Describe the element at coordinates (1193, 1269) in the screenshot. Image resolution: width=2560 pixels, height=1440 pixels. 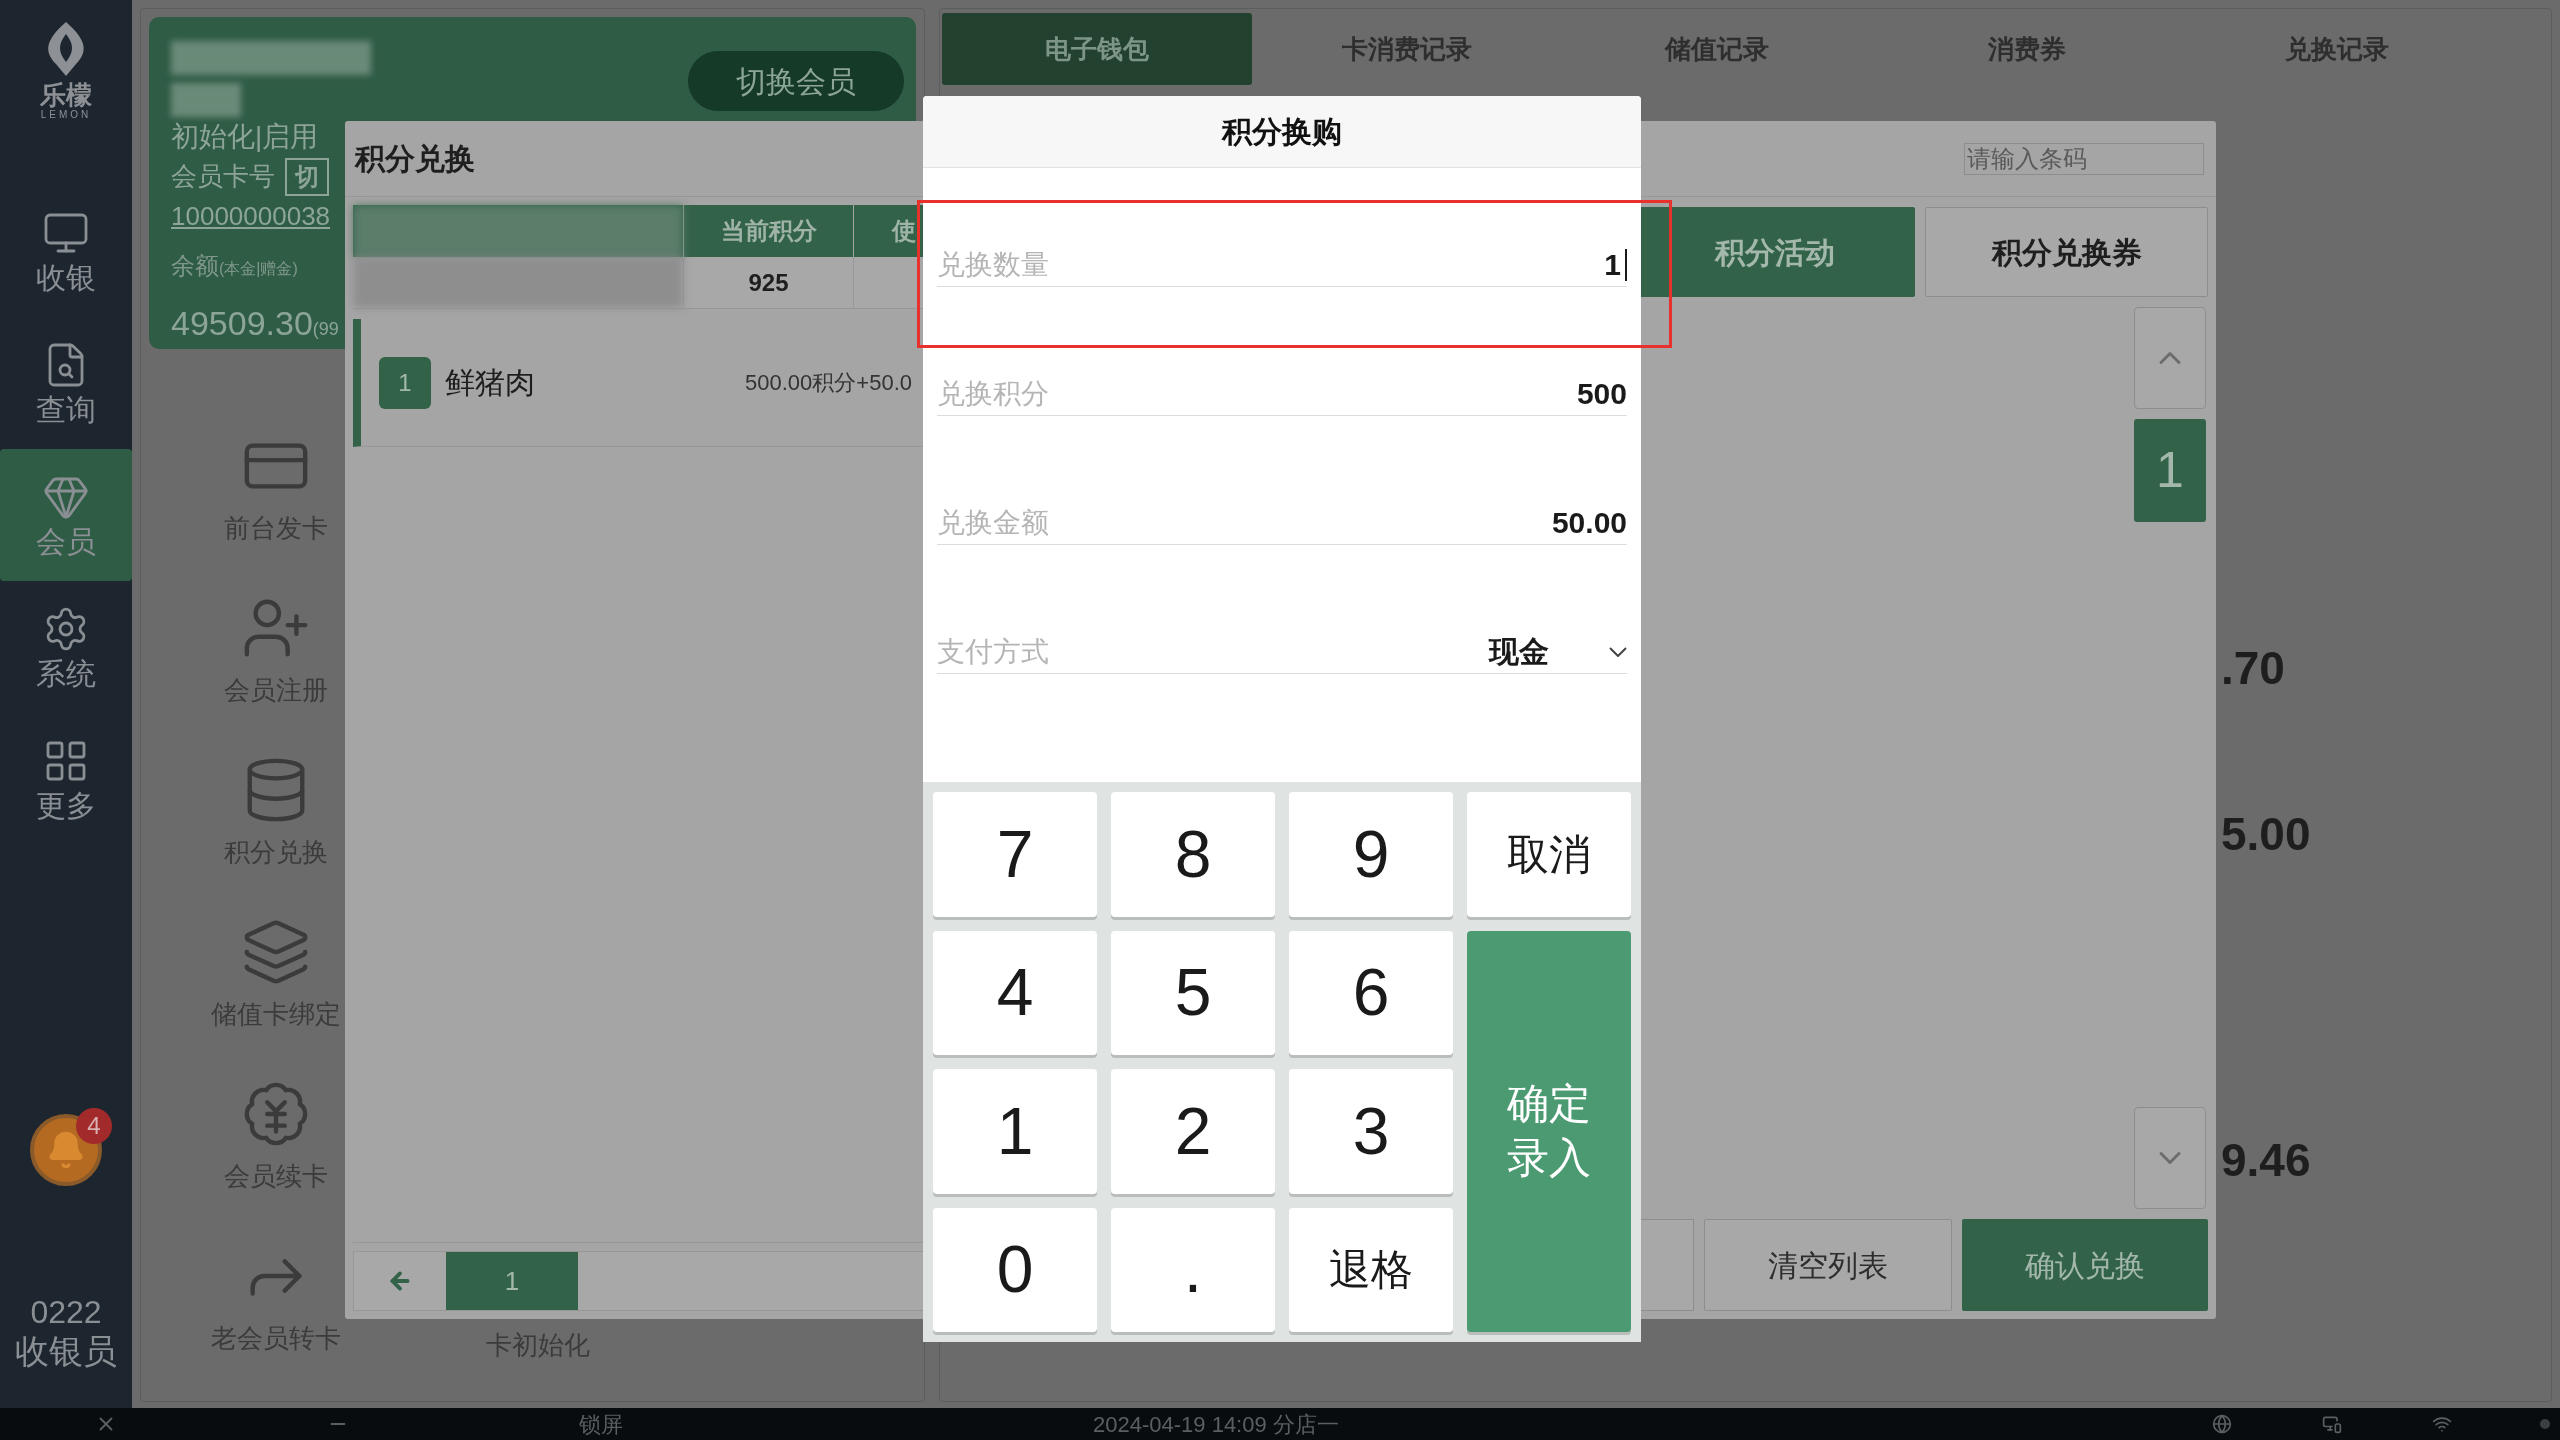
I see `keypad-key: .` at that location.